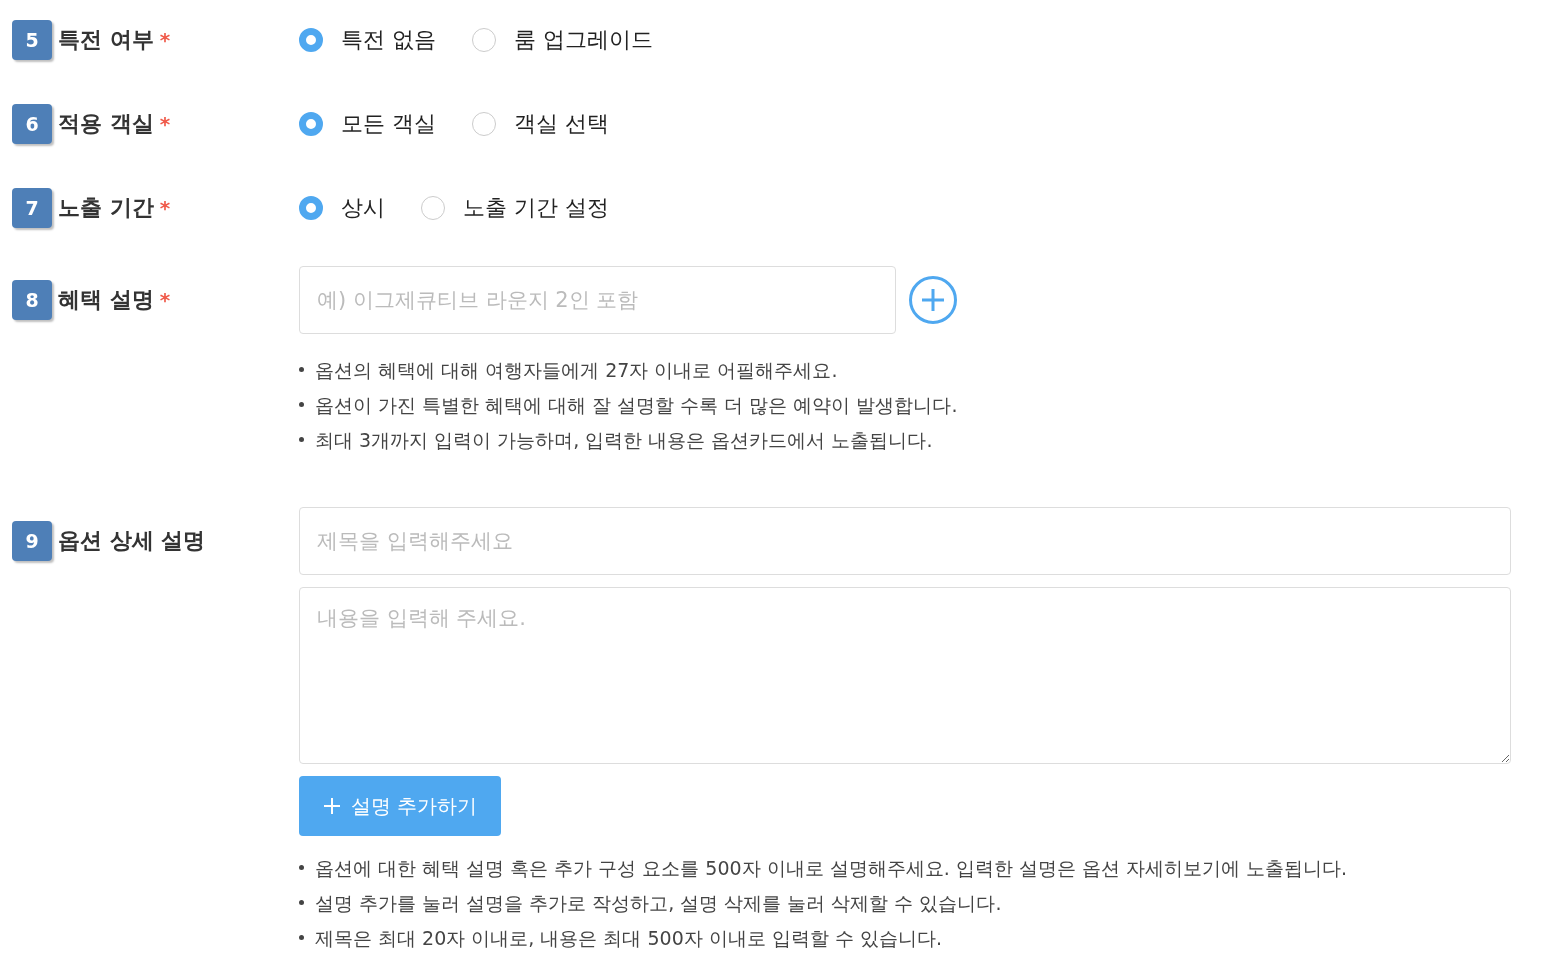 The height and width of the screenshot is (965, 1544). I want to click on plus-icon, so click(332, 806).